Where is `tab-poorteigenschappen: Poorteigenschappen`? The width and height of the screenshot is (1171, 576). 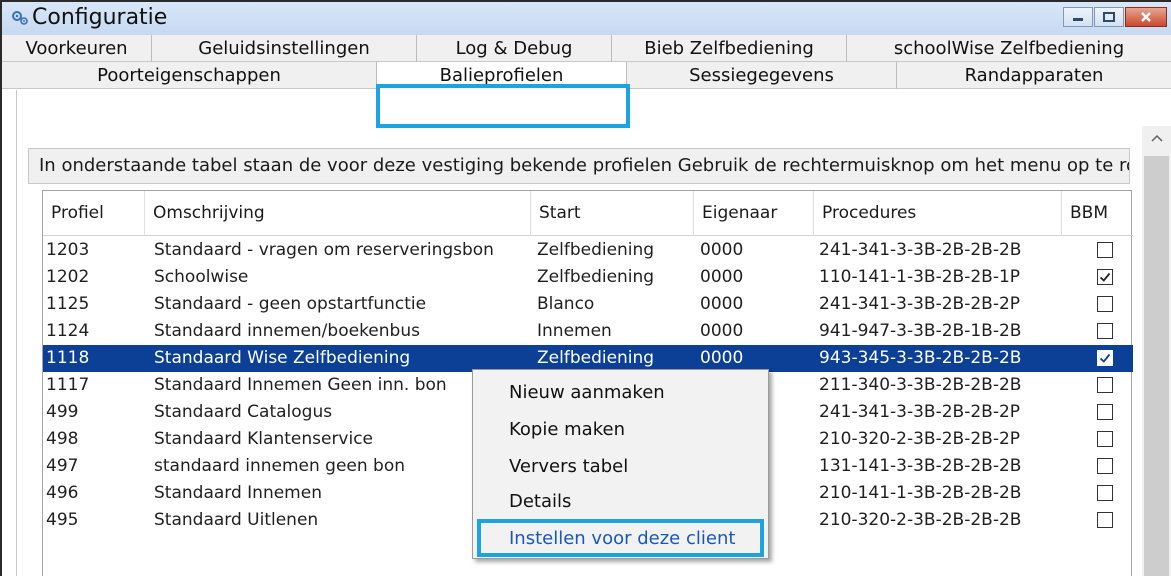
tab-poorteigenschappen: Poorteigenschappen is located at coordinates (189, 75).